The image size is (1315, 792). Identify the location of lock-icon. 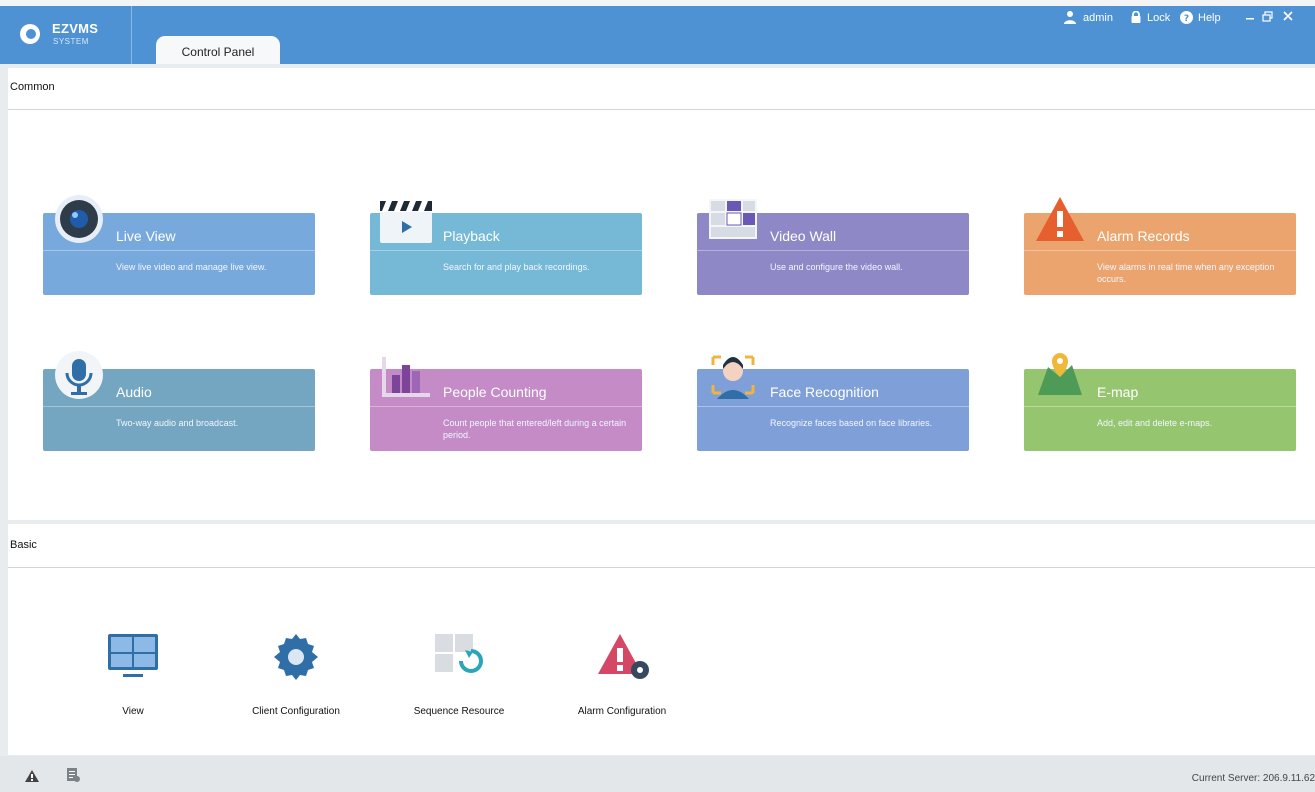
(1136, 17).